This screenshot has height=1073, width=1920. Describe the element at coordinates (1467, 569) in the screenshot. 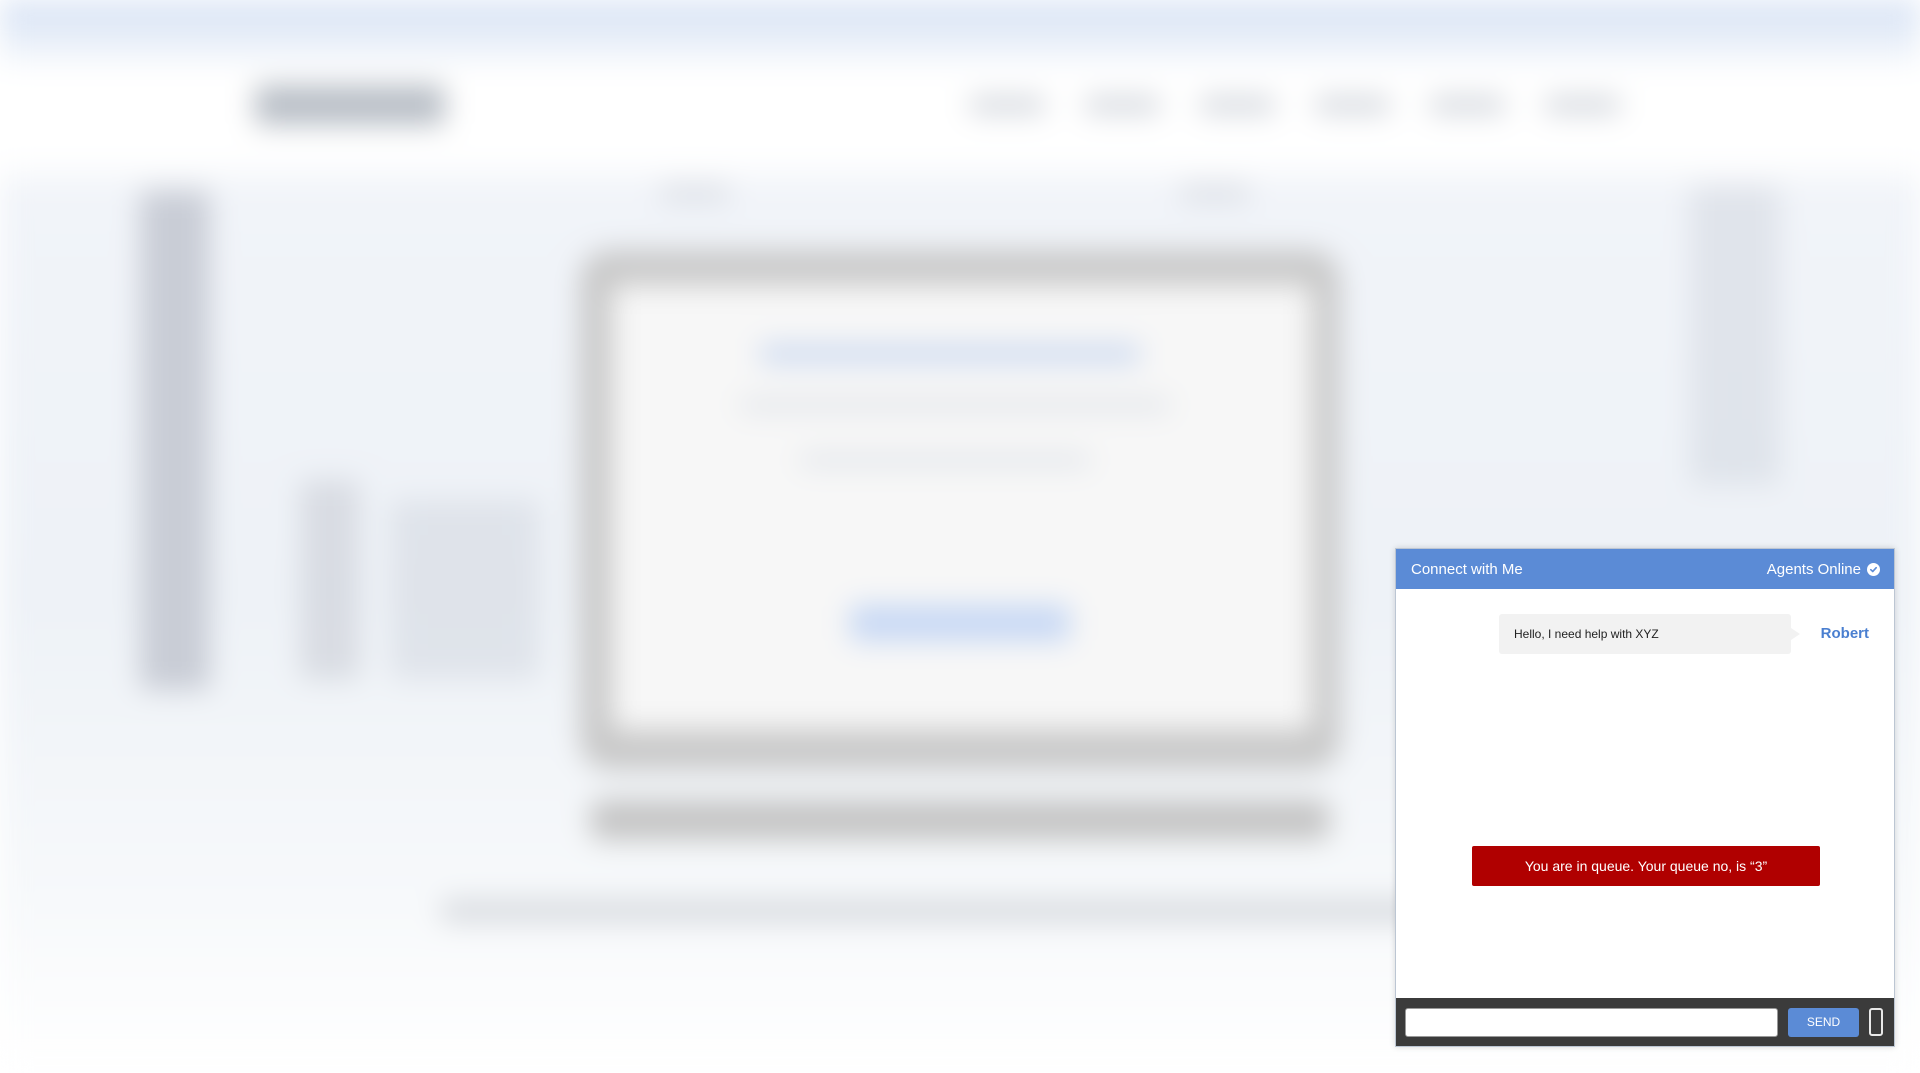

I see `chat-title: Connect with Me` at that location.